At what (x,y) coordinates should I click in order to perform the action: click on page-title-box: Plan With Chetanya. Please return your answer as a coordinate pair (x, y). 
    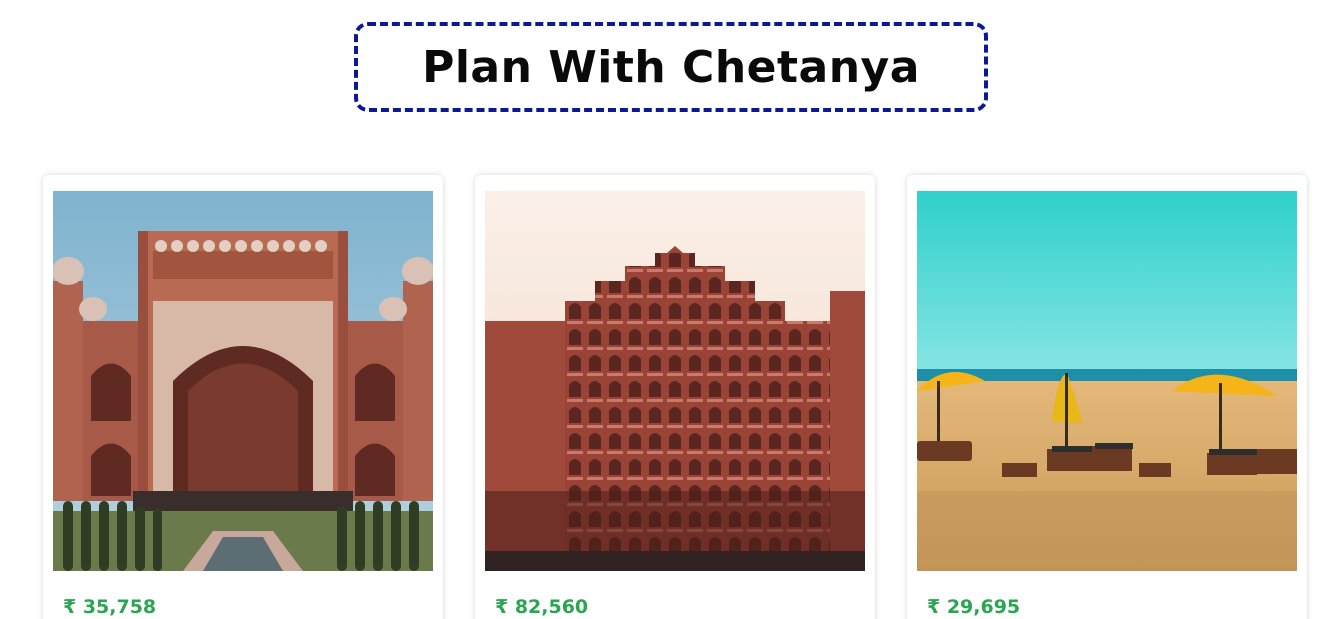
    Looking at the image, I should click on (671, 67).